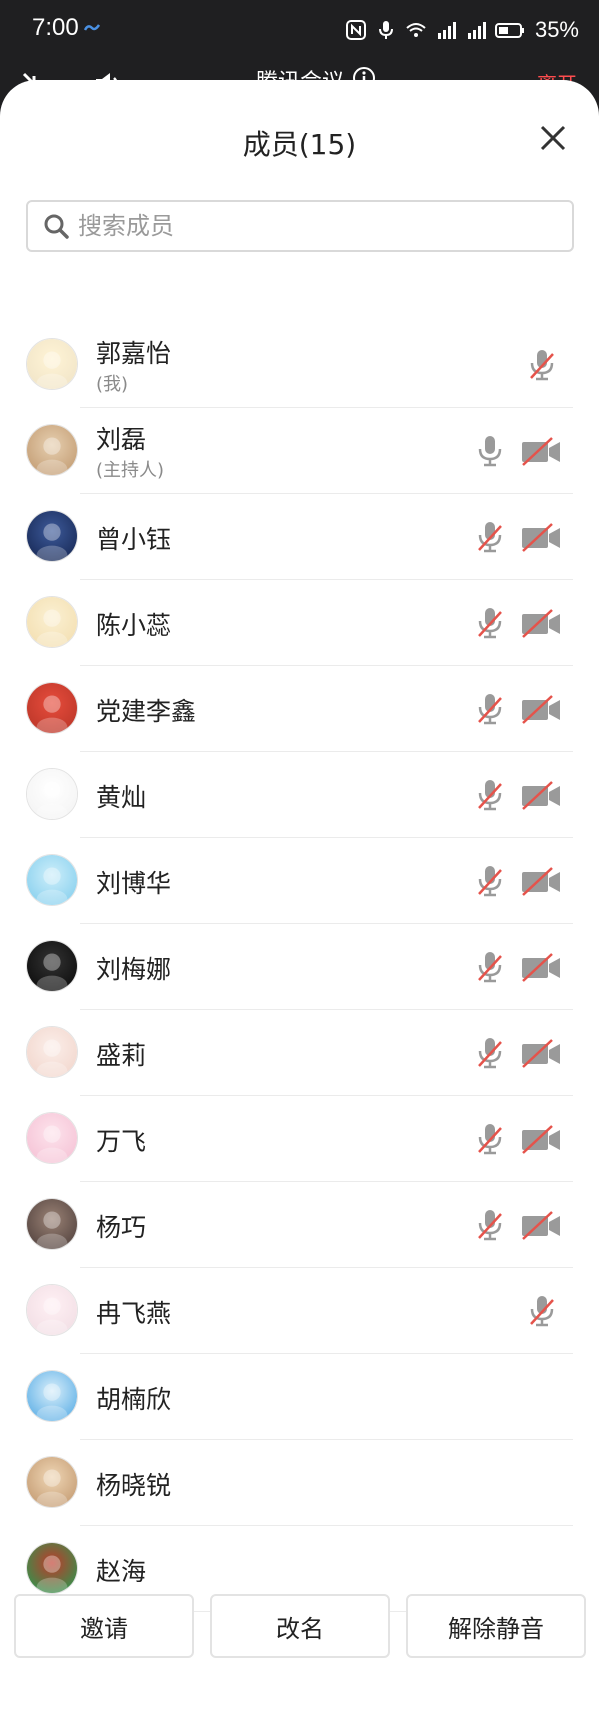  Describe the element at coordinates (299, 795) in the screenshot. I see `member-row: 黄灿` at that location.